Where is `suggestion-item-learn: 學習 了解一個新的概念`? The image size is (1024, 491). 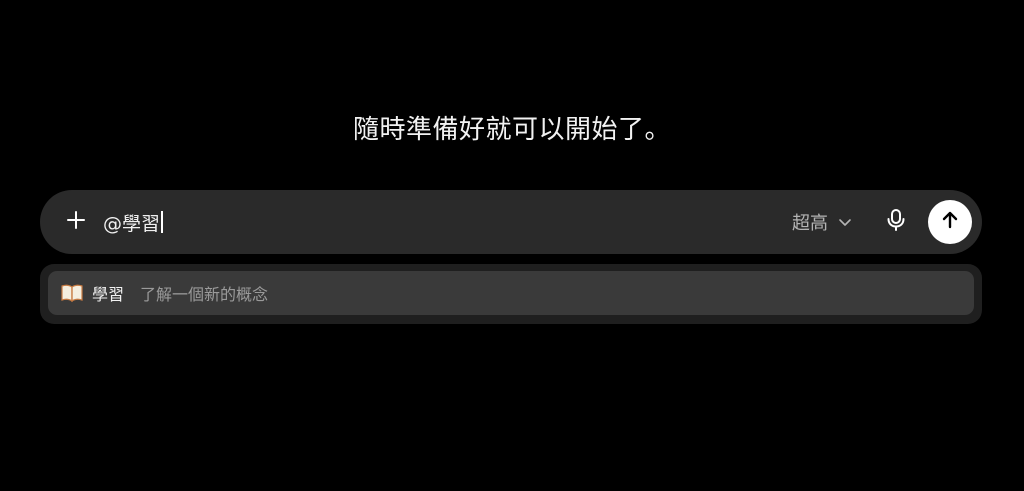 suggestion-item-learn: 學習 了解一個新的概念 is located at coordinates (511, 293).